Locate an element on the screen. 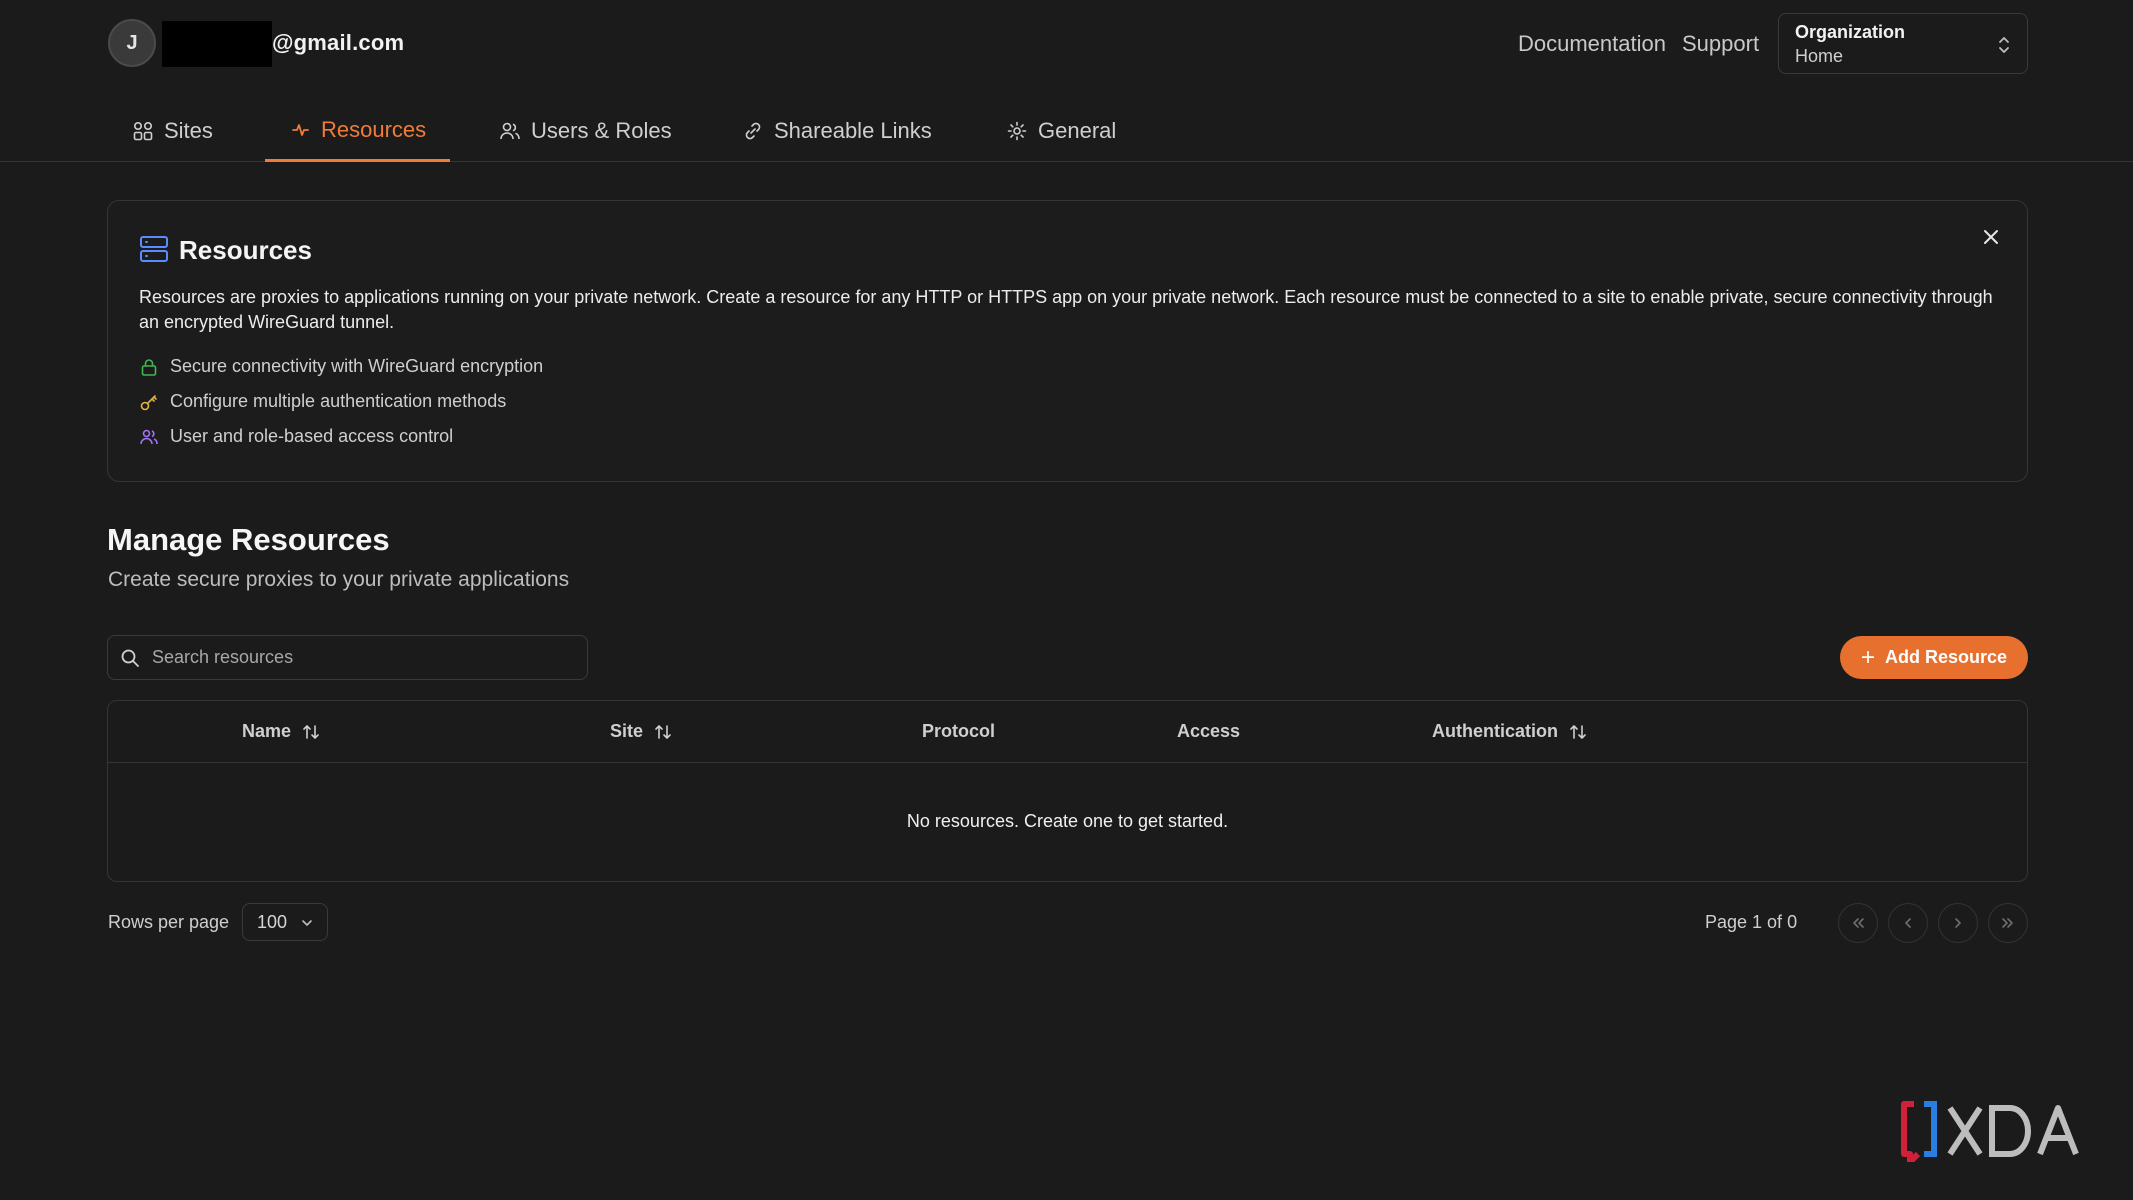 Image resolution: width=2133 pixels, height=1200 pixels. chevron-right-icon is located at coordinates (1958, 923).